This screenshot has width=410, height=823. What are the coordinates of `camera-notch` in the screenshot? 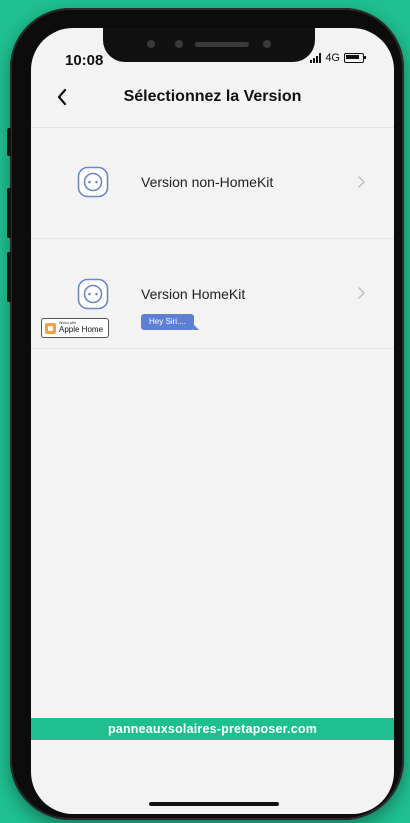 It's located at (209, 45).